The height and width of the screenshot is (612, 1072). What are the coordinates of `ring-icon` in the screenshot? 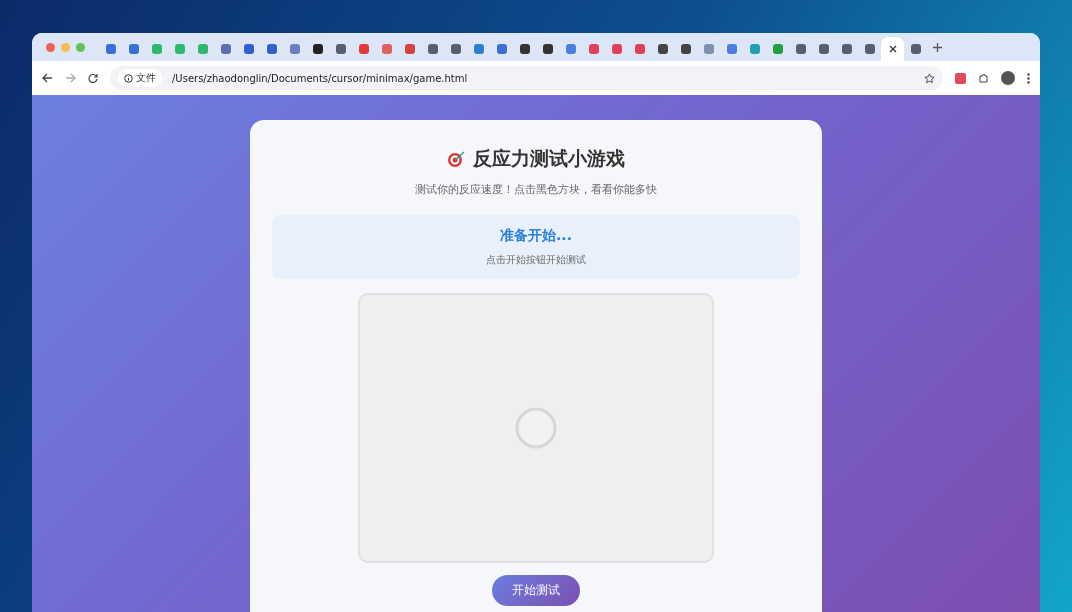 It's located at (536, 428).